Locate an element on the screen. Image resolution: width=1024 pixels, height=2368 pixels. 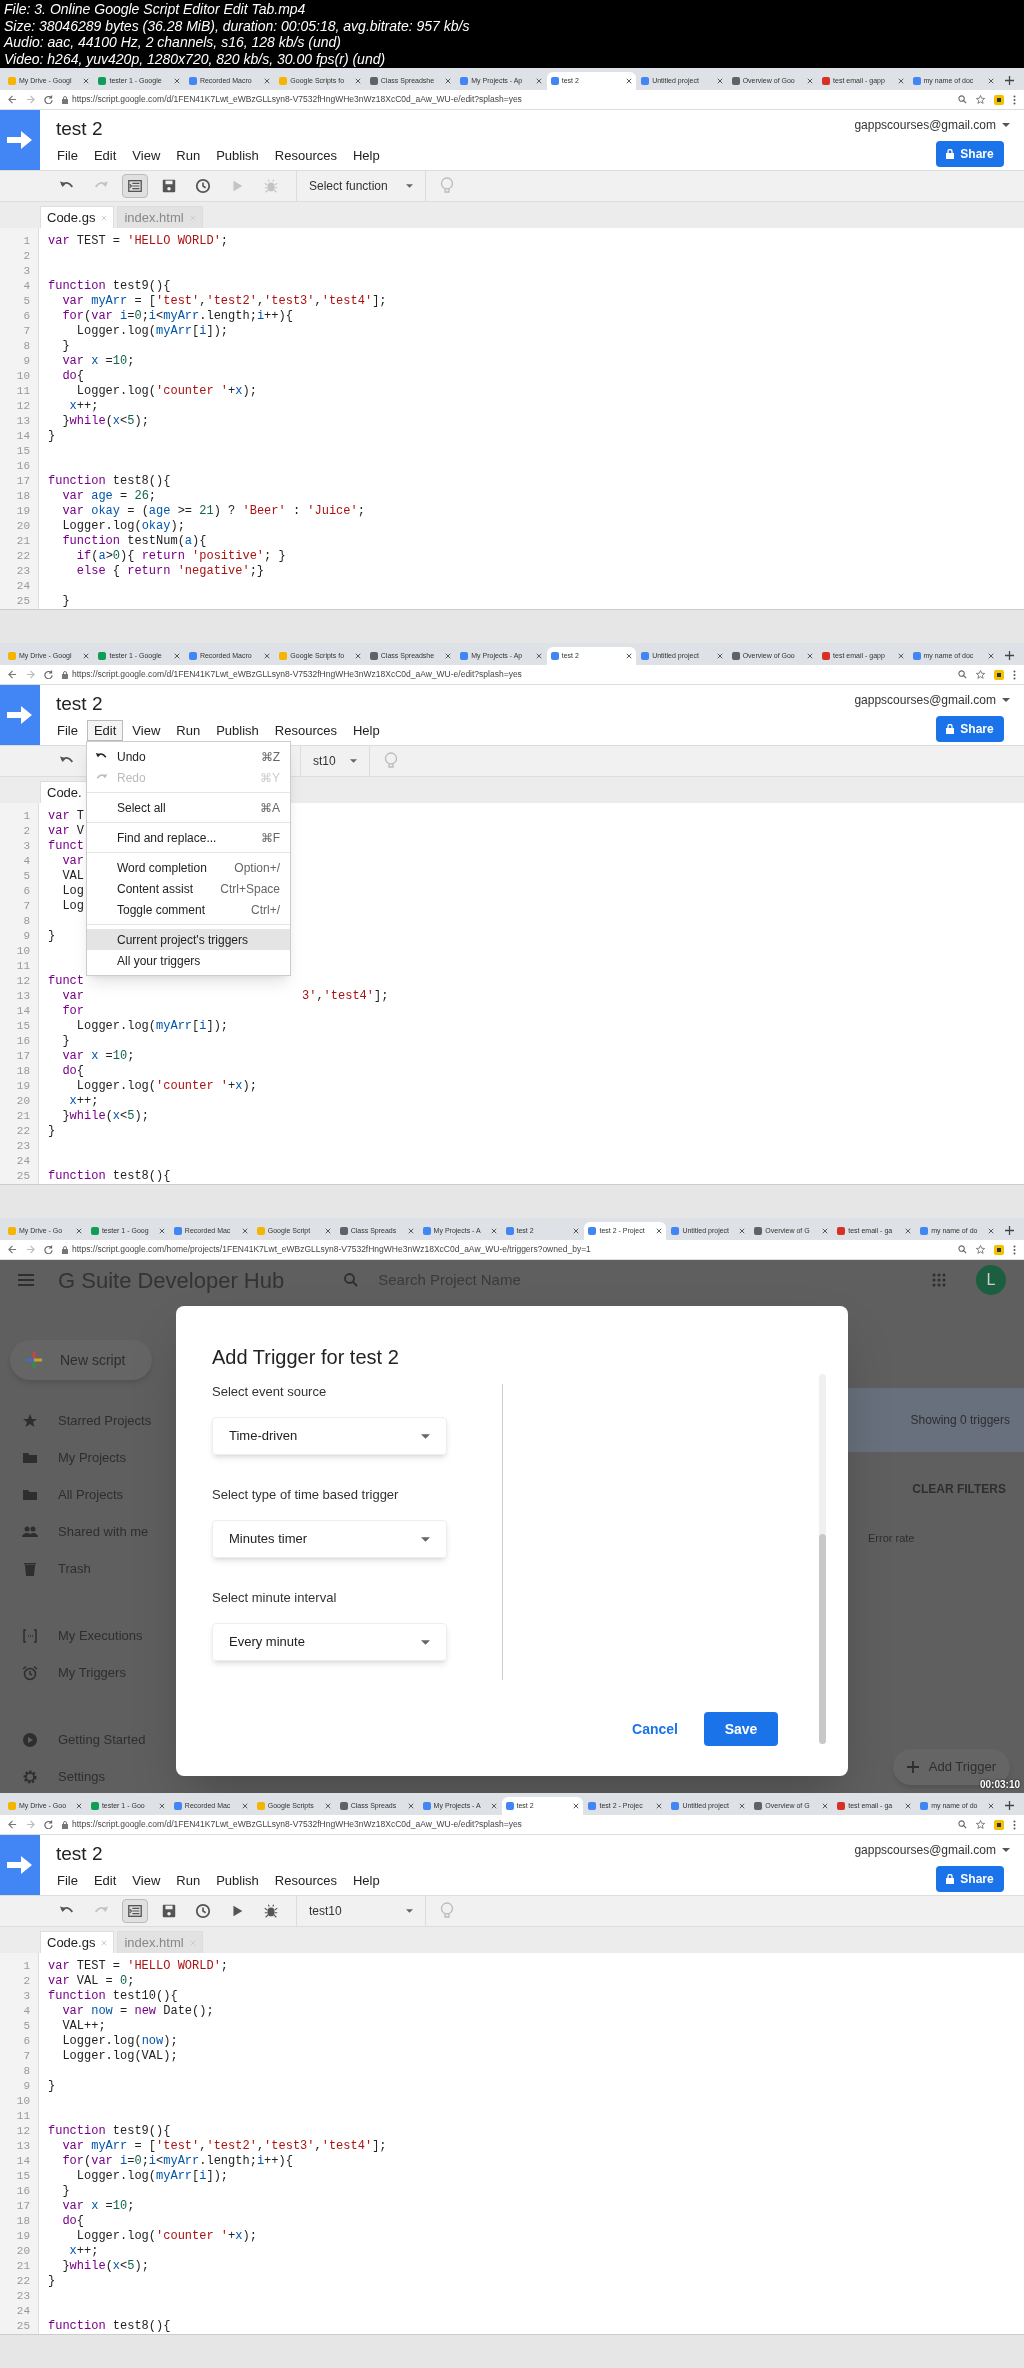
dropdown: Every minute is located at coordinates (329, 1642).